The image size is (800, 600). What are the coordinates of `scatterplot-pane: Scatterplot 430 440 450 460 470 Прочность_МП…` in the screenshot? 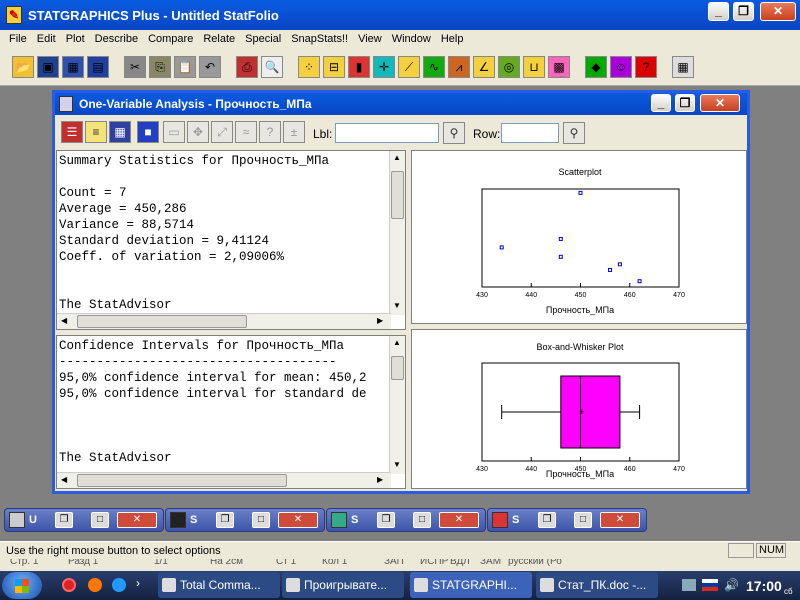 It's located at (579, 237).